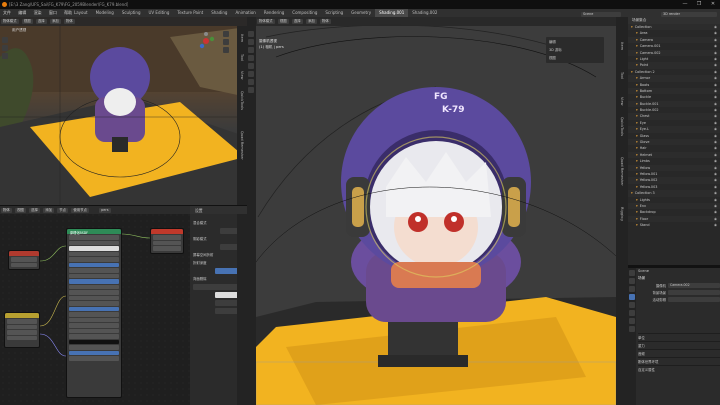  What do you see at coordinates (266, 21) in the screenshot?
I see `main-mode-dropdown: 物体模式` at bounding box center [266, 21].